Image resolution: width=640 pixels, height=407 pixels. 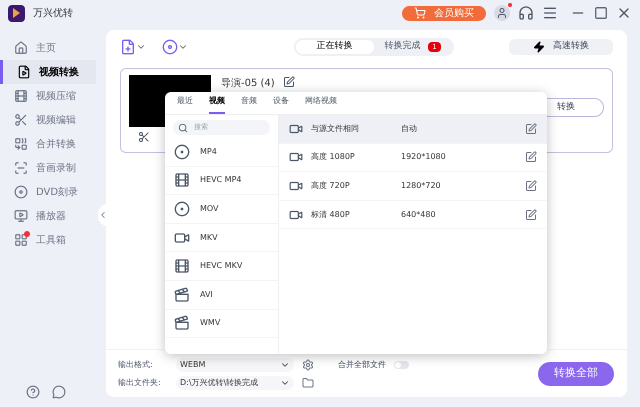 What do you see at coordinates (308, 364) in the screenshot?
I see `settings-icon` at bounding box center [308, 364].